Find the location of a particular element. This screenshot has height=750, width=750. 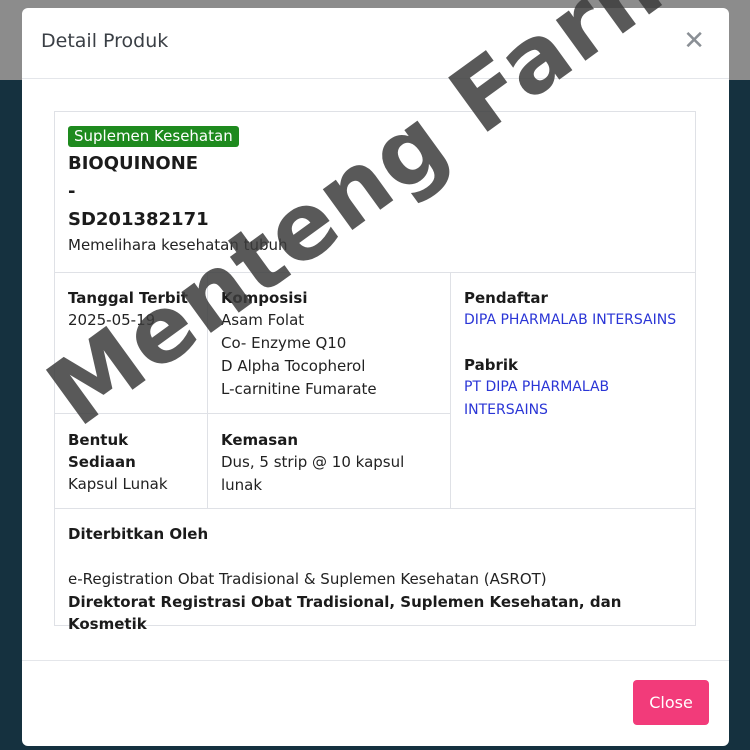

cell-kemasan: Kemasan Dus, 5 strip @ 10 kapsul lunak is located at coordinates (329, 461).